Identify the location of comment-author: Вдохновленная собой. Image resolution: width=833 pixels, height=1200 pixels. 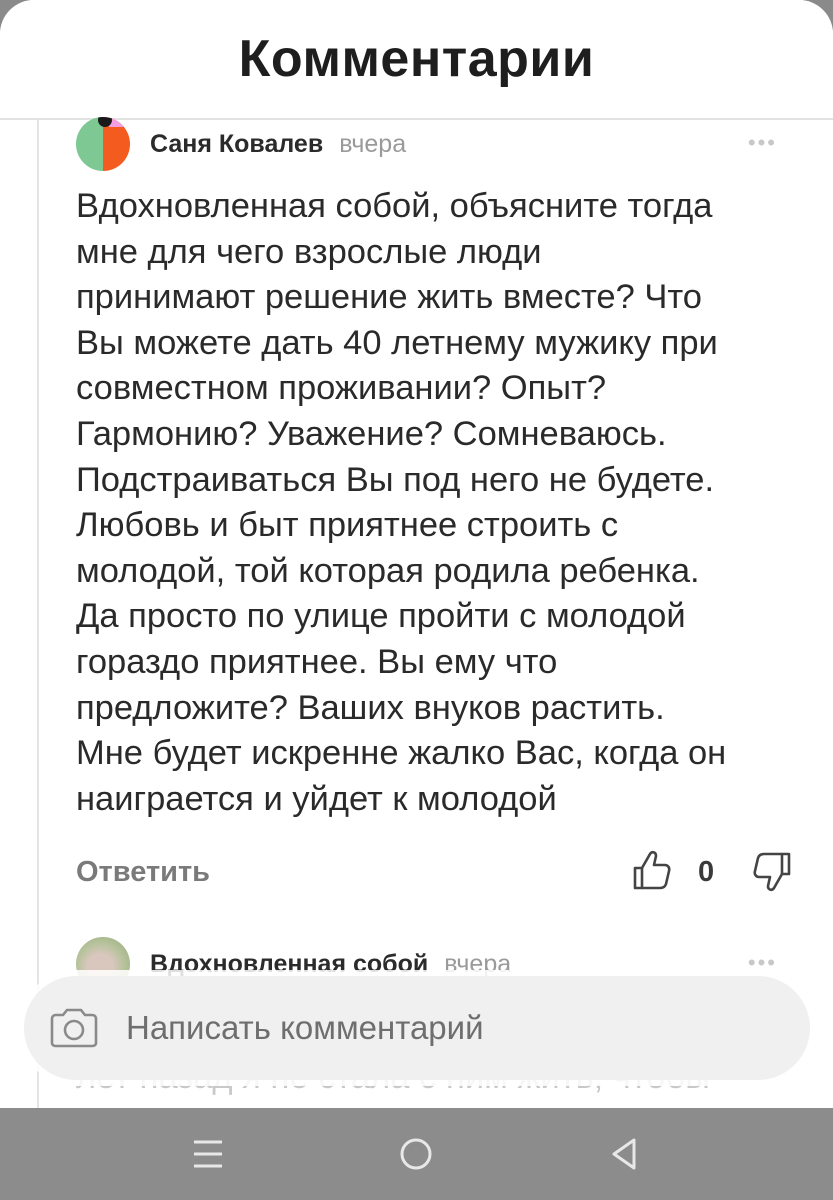
(289, 964).